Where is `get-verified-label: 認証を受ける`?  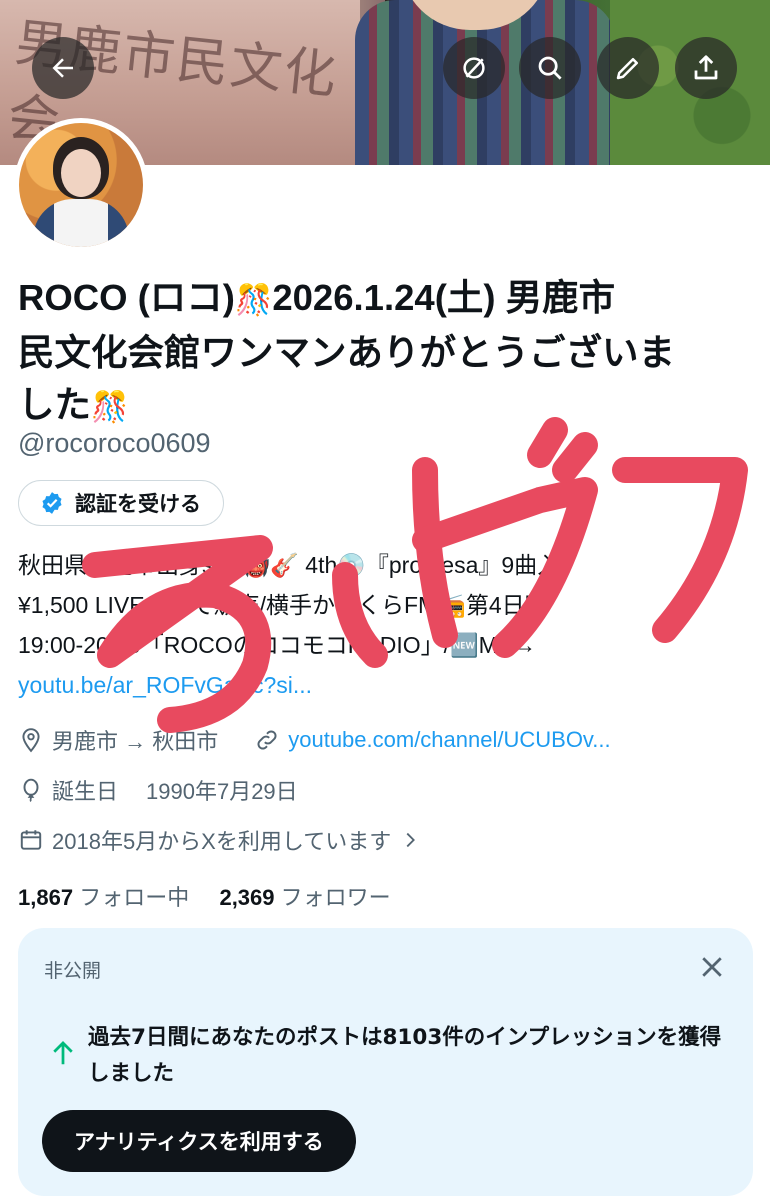
get-verified-label: 認証を受ける is located at coordinates (138, 504).